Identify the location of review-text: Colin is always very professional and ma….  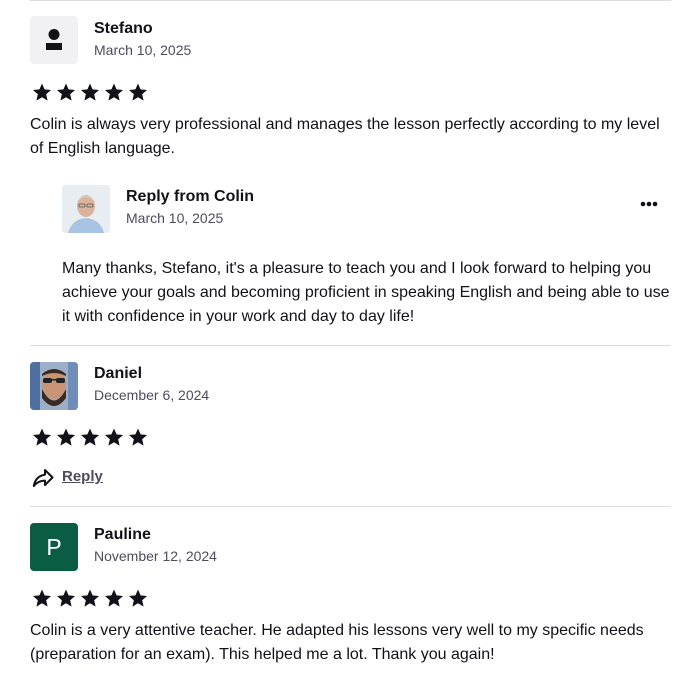
(345, 136).